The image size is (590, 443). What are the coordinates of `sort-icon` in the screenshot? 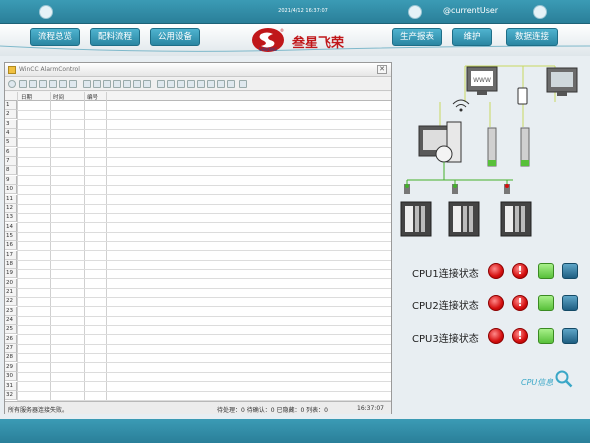 It's located at (137, 84).